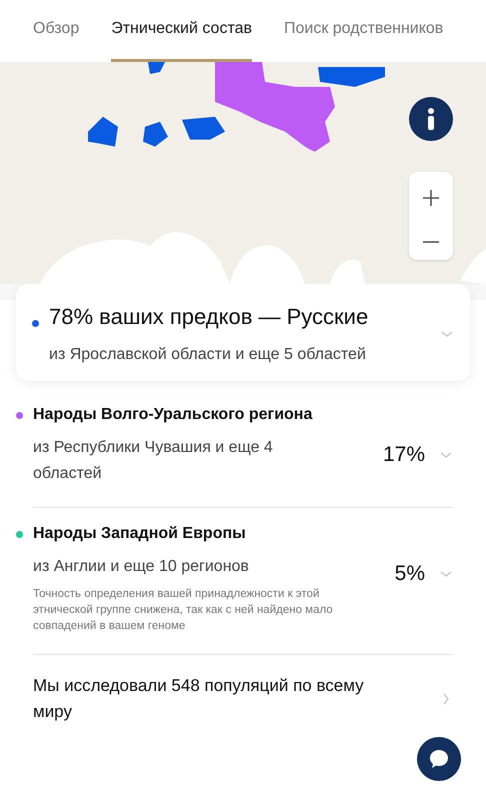 Image resolution: width=486 pixels, height=800 pixels. Describe the element at coordinates (431, 119) in the screenshot. I see `info-icon` at that location.